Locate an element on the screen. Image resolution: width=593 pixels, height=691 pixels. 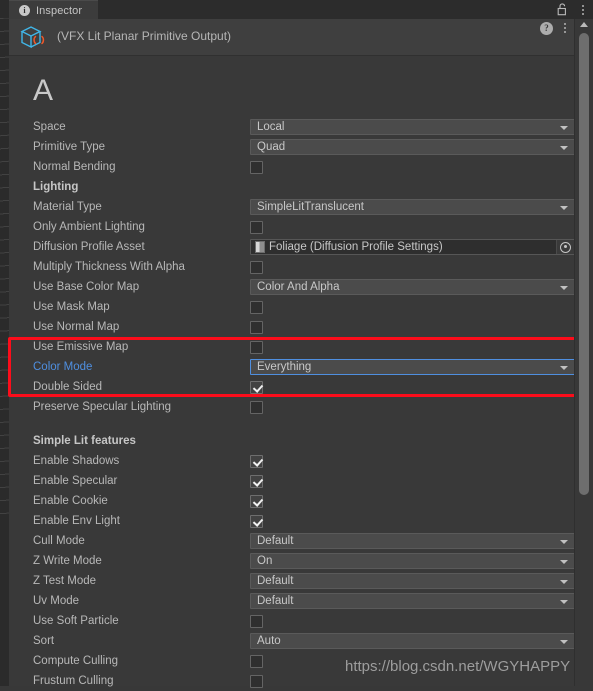
scroll-up-arrow-icon is located at coordinates (584, 24).